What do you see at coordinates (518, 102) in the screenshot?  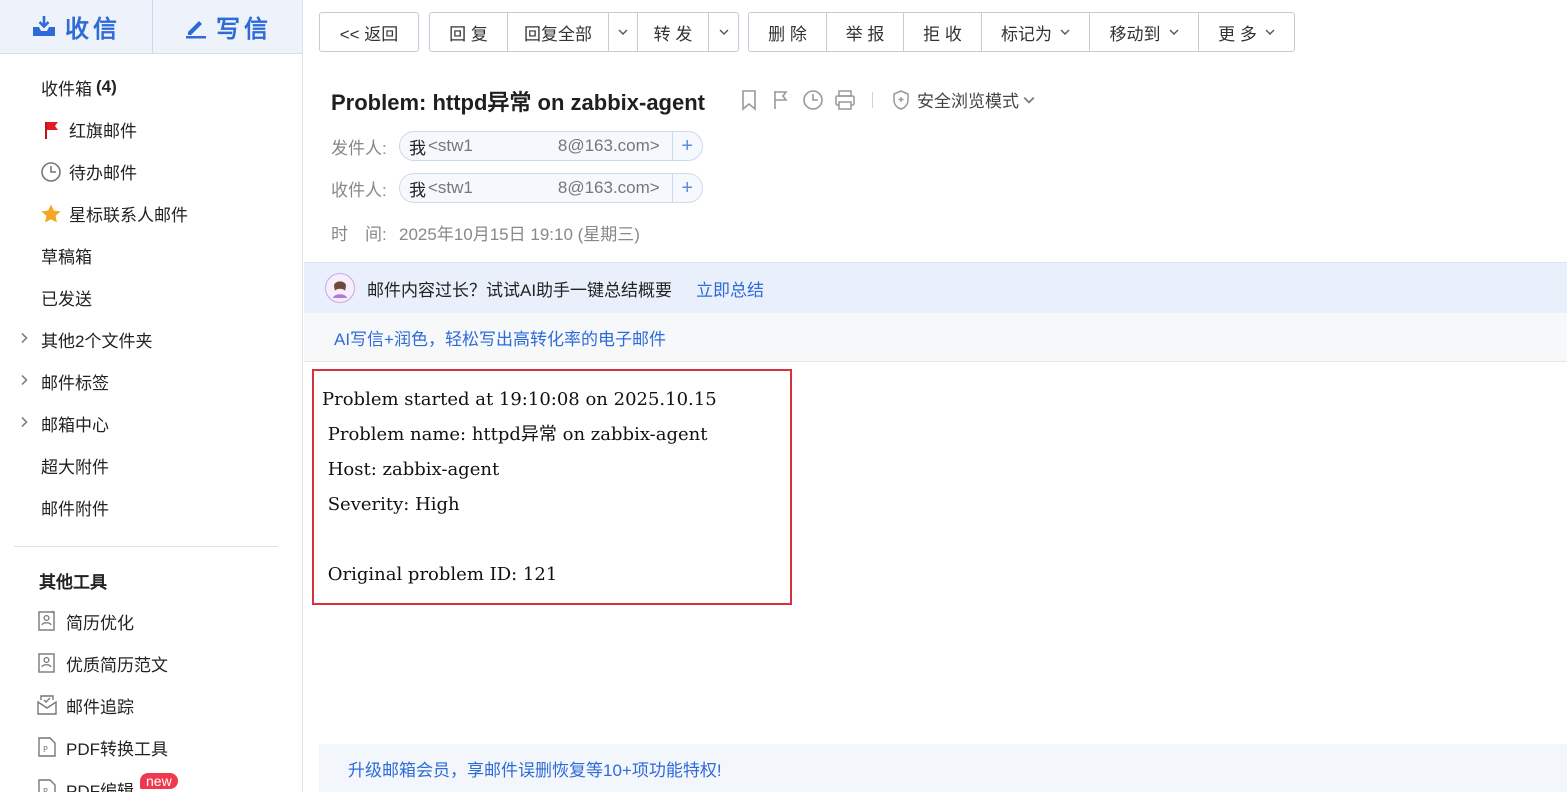 I see `mail-subject: Problem: httpd异常 on zabbix-agent` at bounding box center [518, 102].